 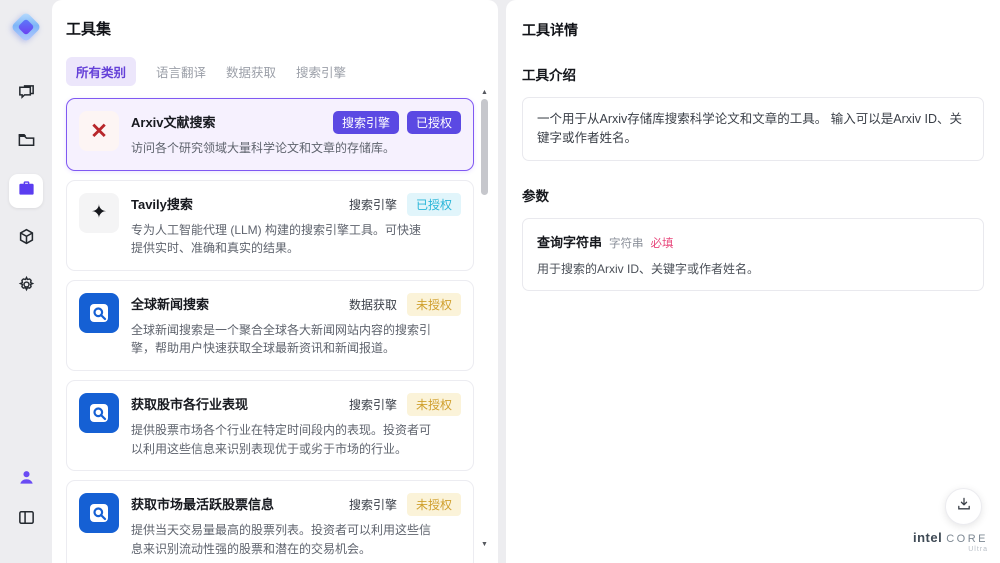 What do you see at coordinates (484, 318) in the screenshot?
I see `list-scrollbar: ▲ ▼` at bounding box center [484, 318].